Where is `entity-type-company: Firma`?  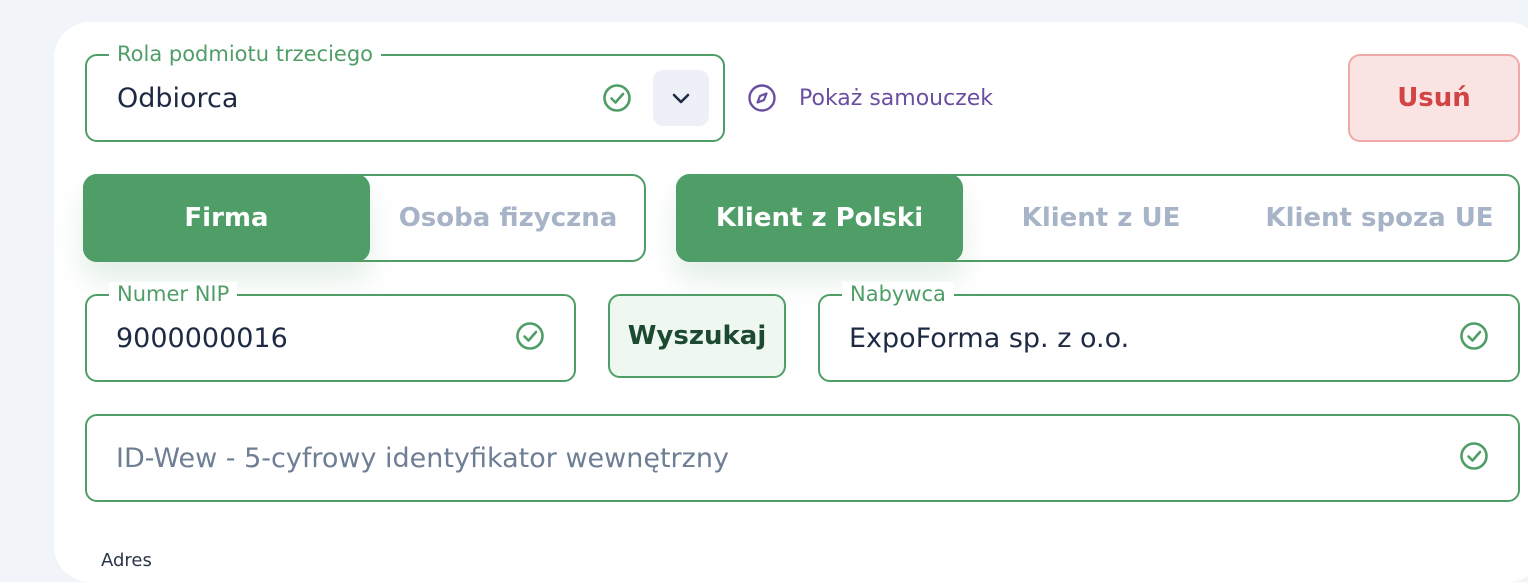
entity-type-company: Firma is located at coordinates (226, 218).